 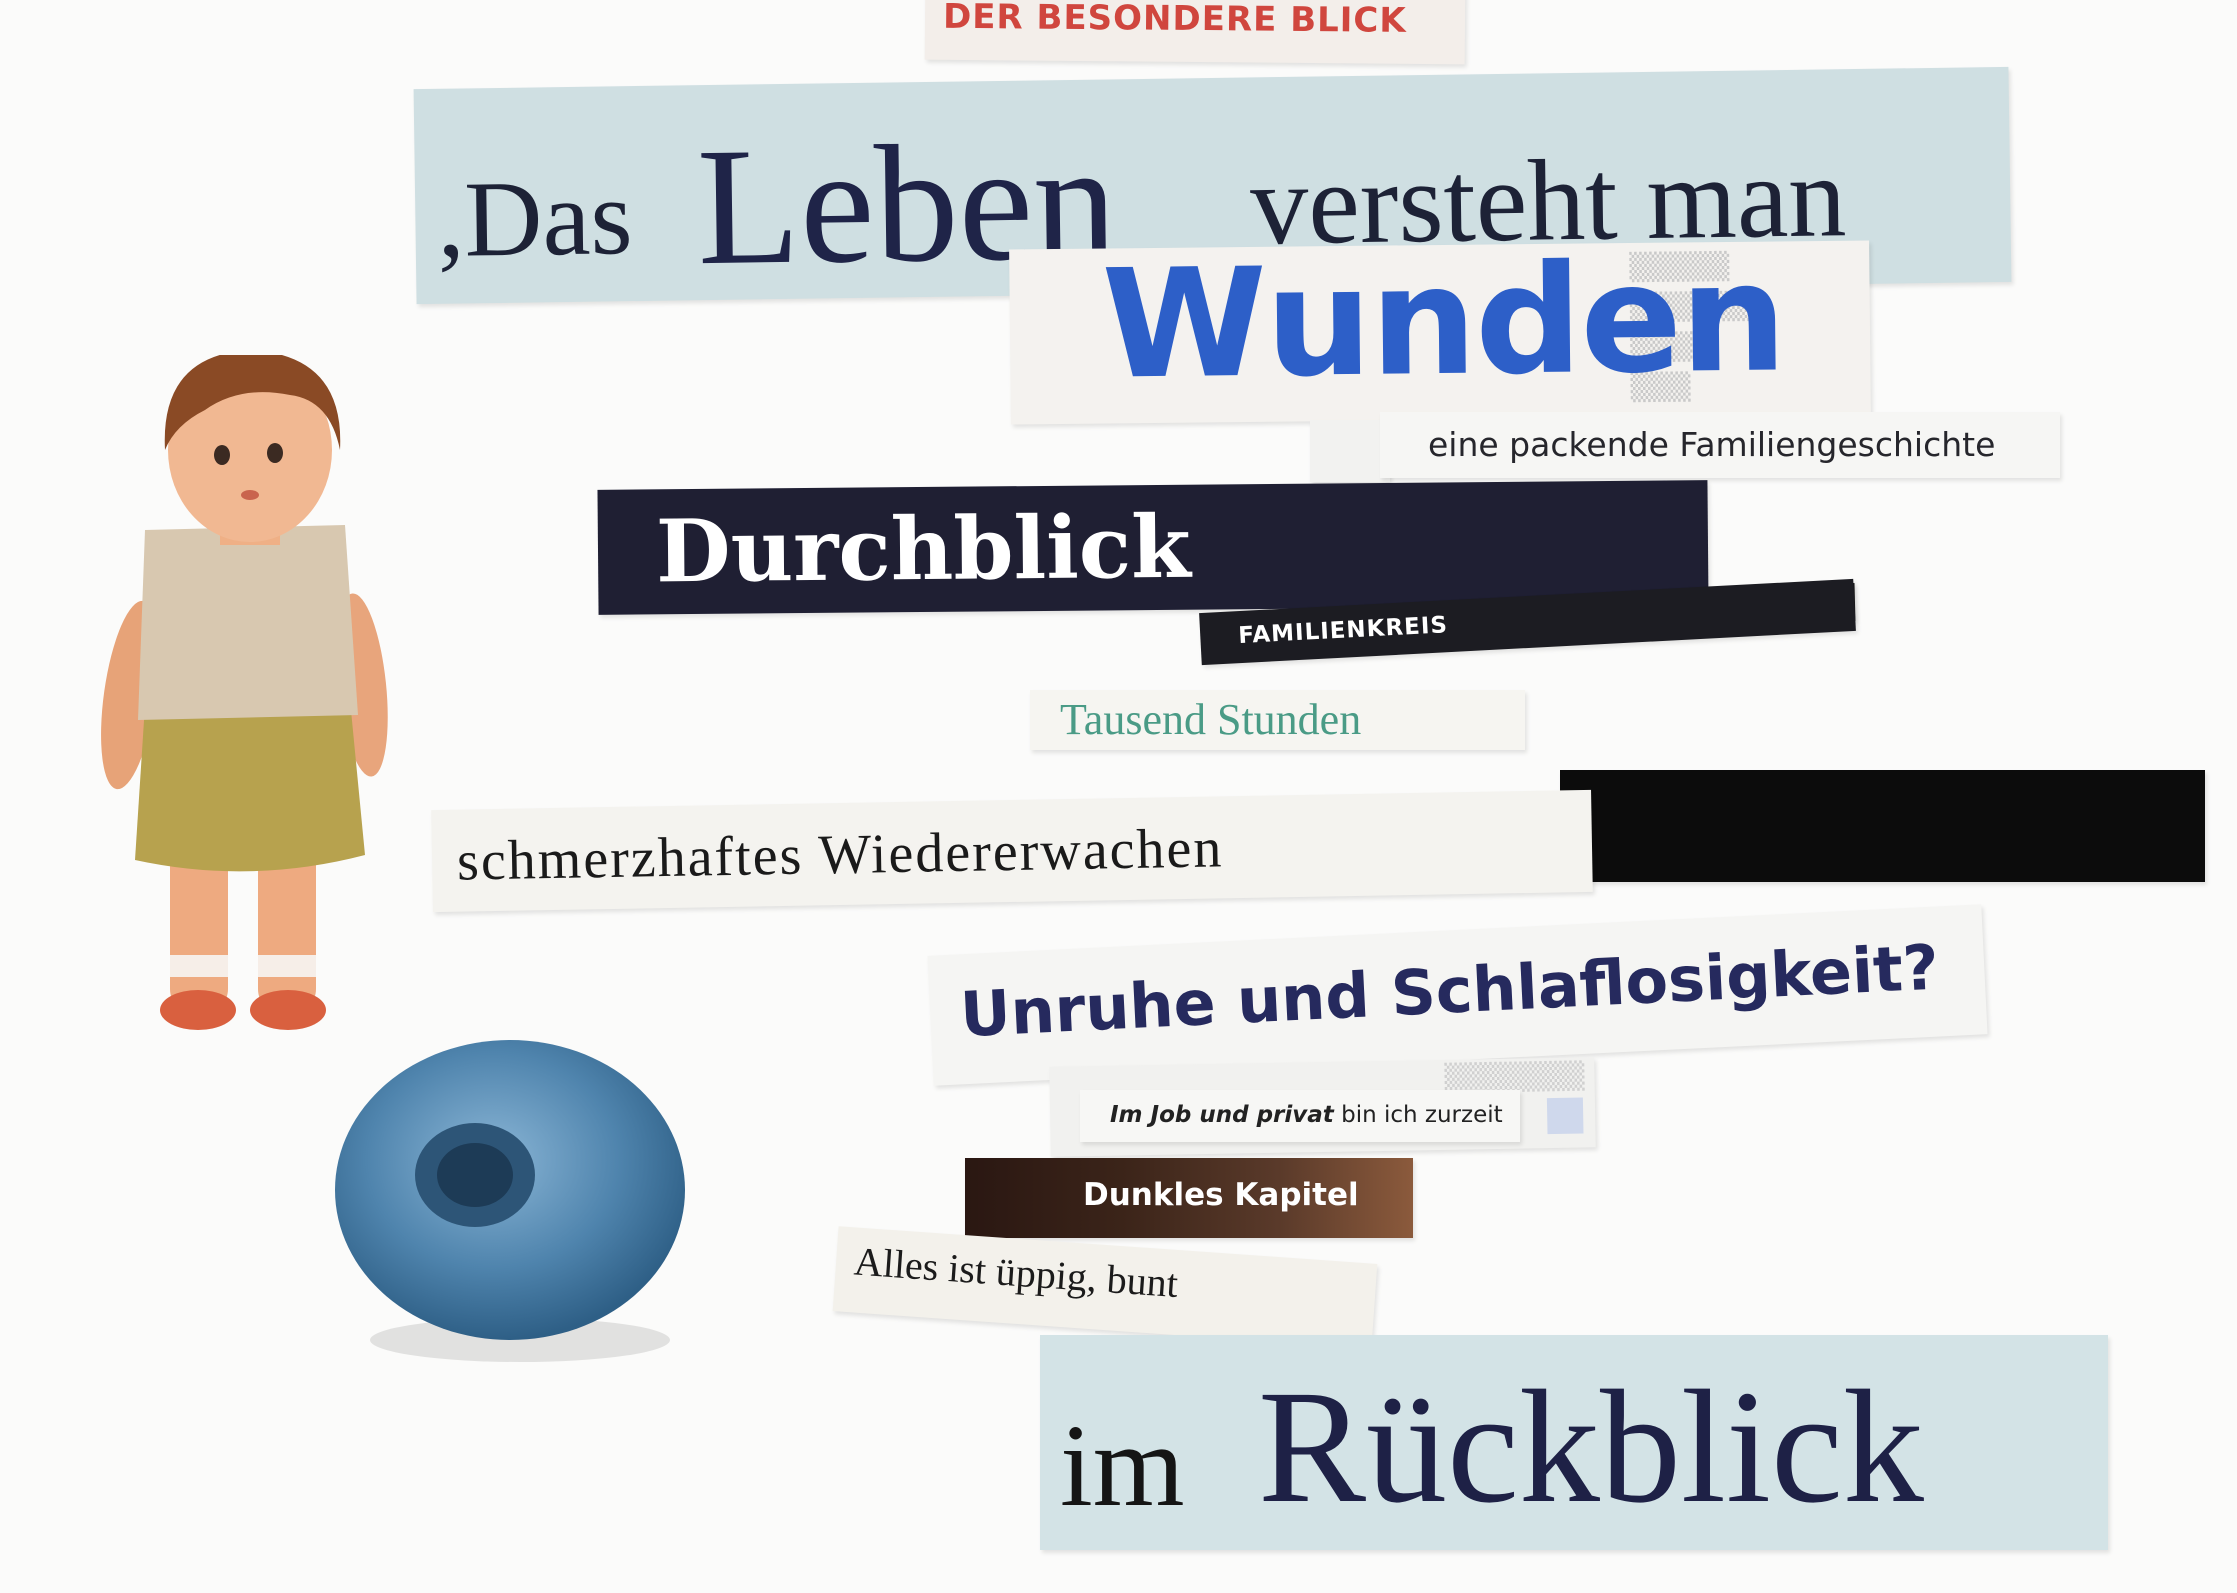 What do you see at coordinates (923, 549) in the screenshot?
I see `clipping-text: Durchblick` at bounding box center [923, 549].